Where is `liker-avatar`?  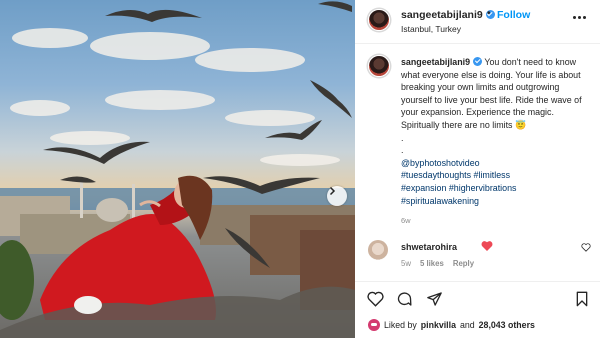 liker-avatar is located at coordinates (374, 325).